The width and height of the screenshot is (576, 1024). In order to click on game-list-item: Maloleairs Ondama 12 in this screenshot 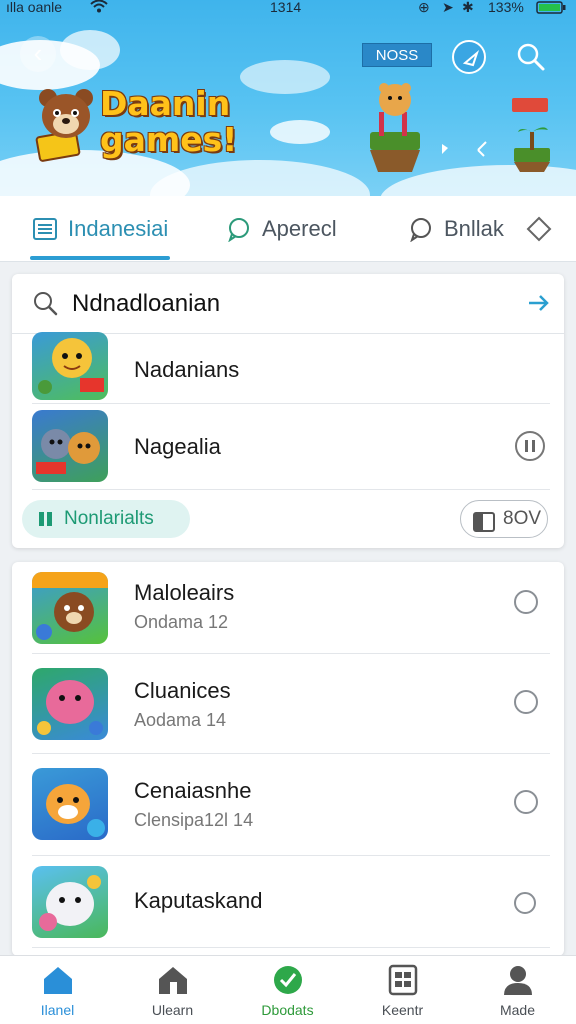, I will do `click(291, 608)`.